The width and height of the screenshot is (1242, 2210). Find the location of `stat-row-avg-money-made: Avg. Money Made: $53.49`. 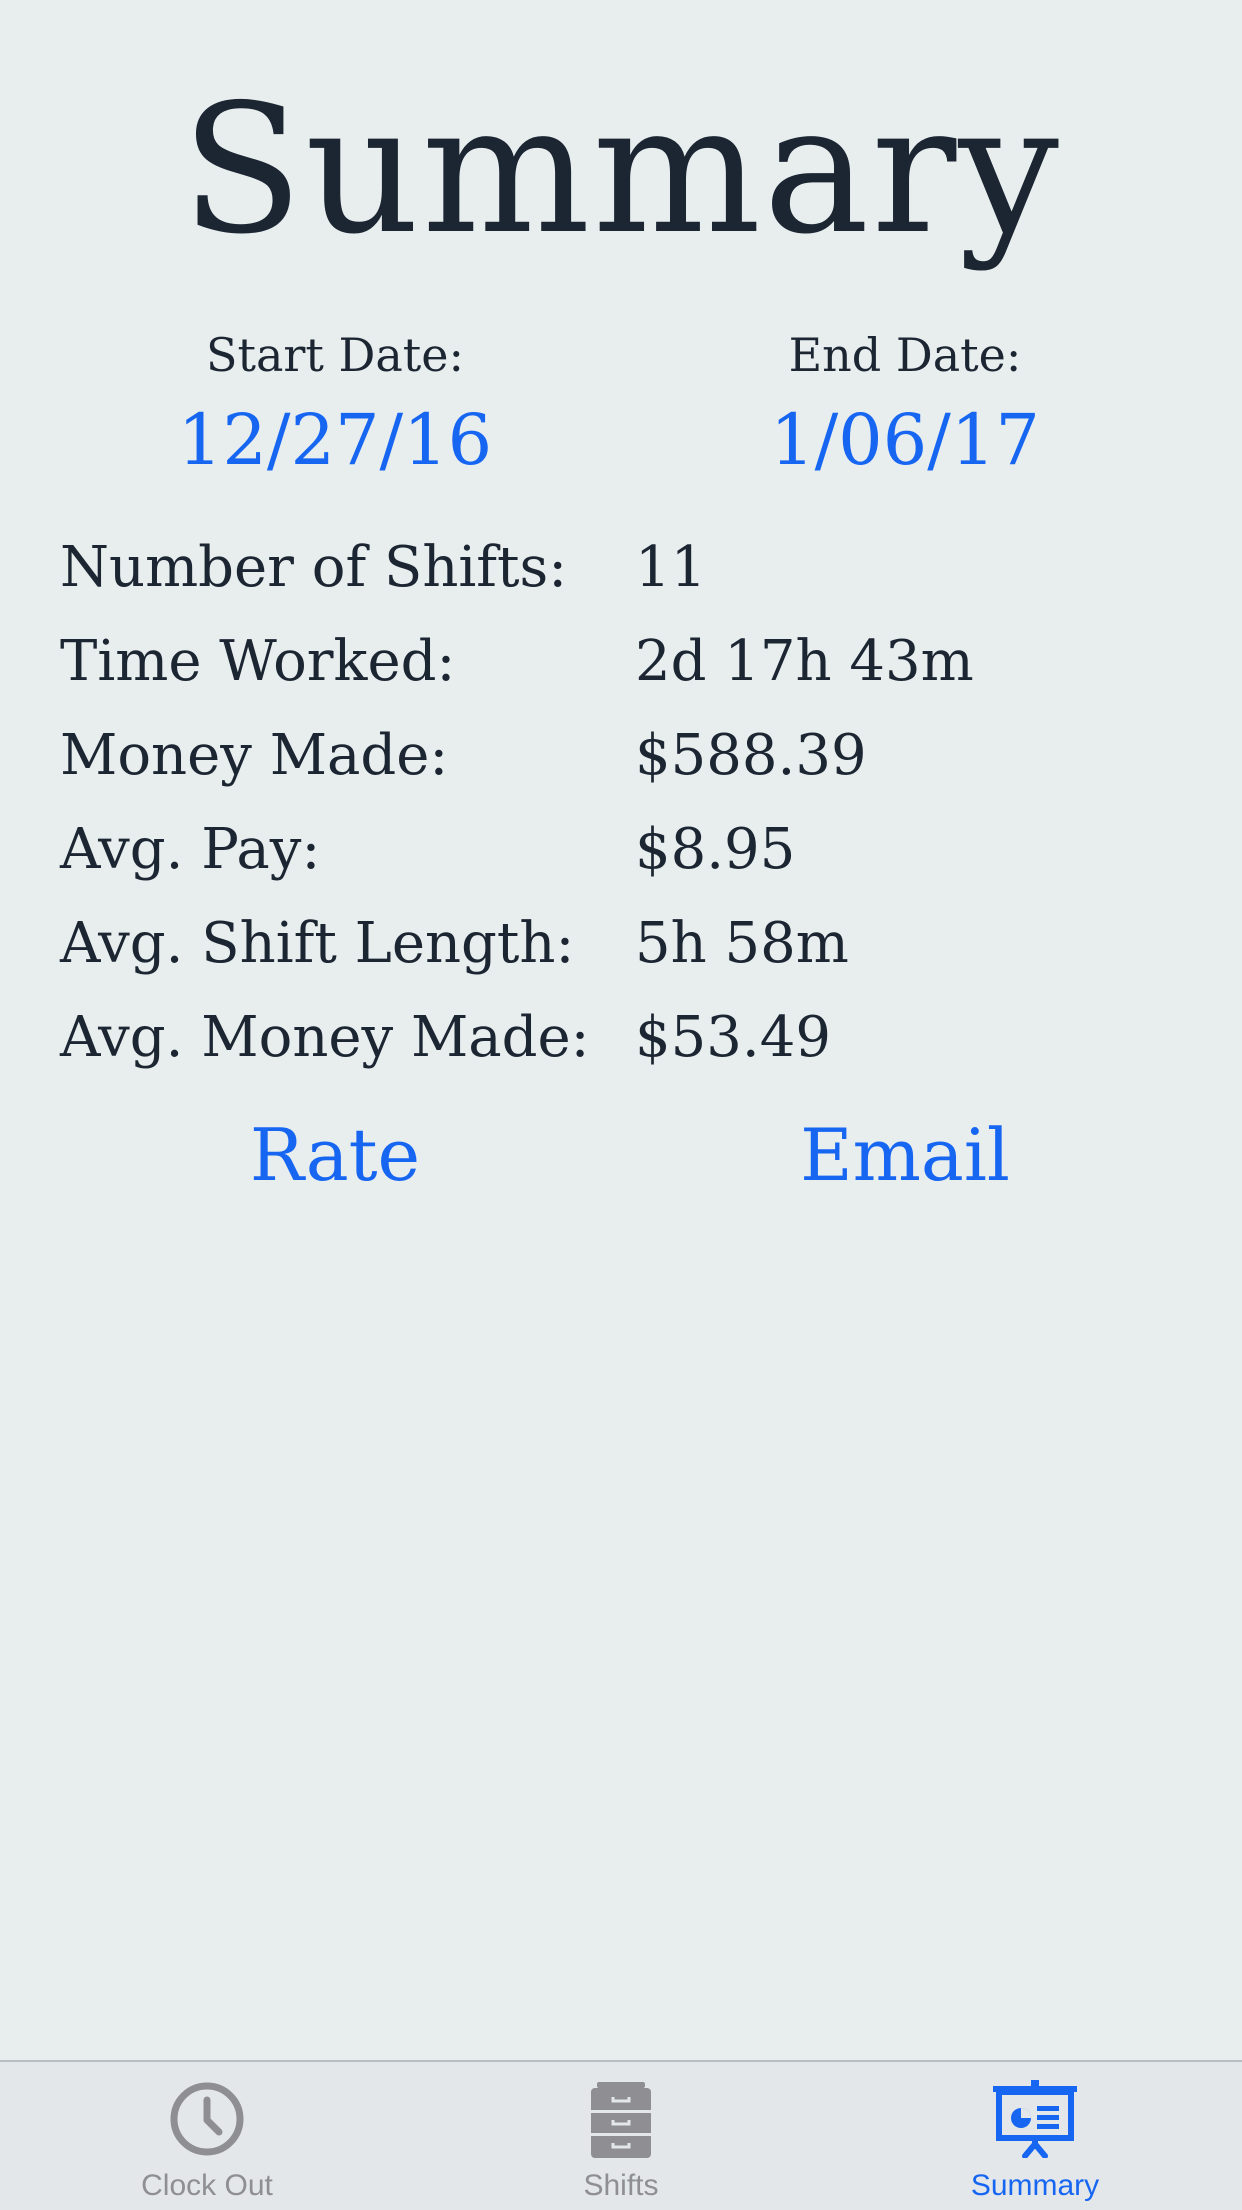

stat-row-avg-money-made: Avg. Money Made: $53.49 is located at coordinates (620, 1037).